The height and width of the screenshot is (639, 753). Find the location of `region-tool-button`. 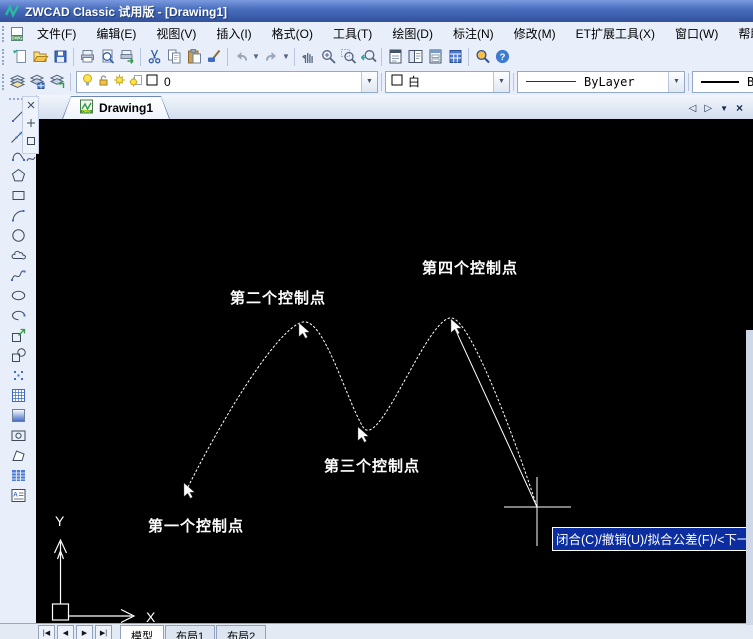

region-tool-button is located at coordinates (18, 435).